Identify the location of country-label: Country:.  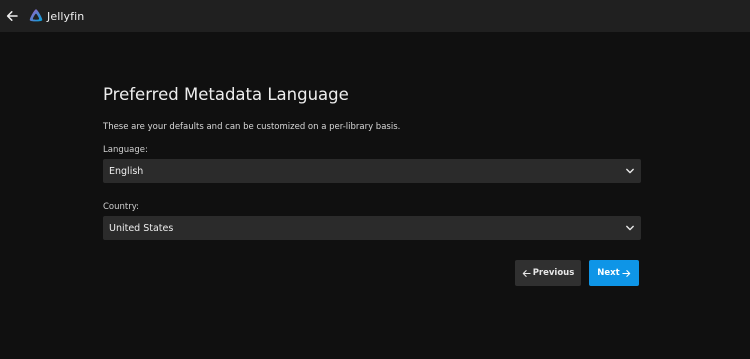
(121, 207).